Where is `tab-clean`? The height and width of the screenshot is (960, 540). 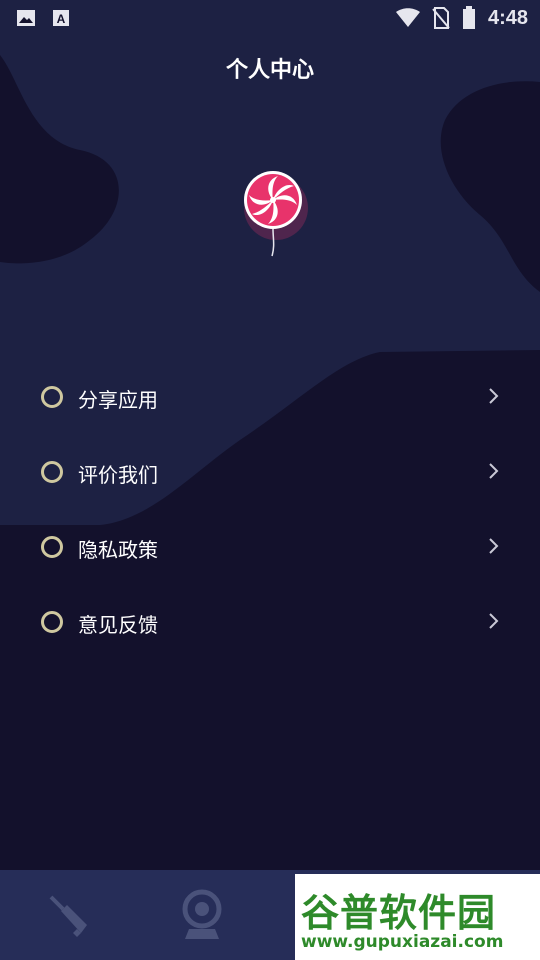
tab-clean is located at coordinates (68, 914).